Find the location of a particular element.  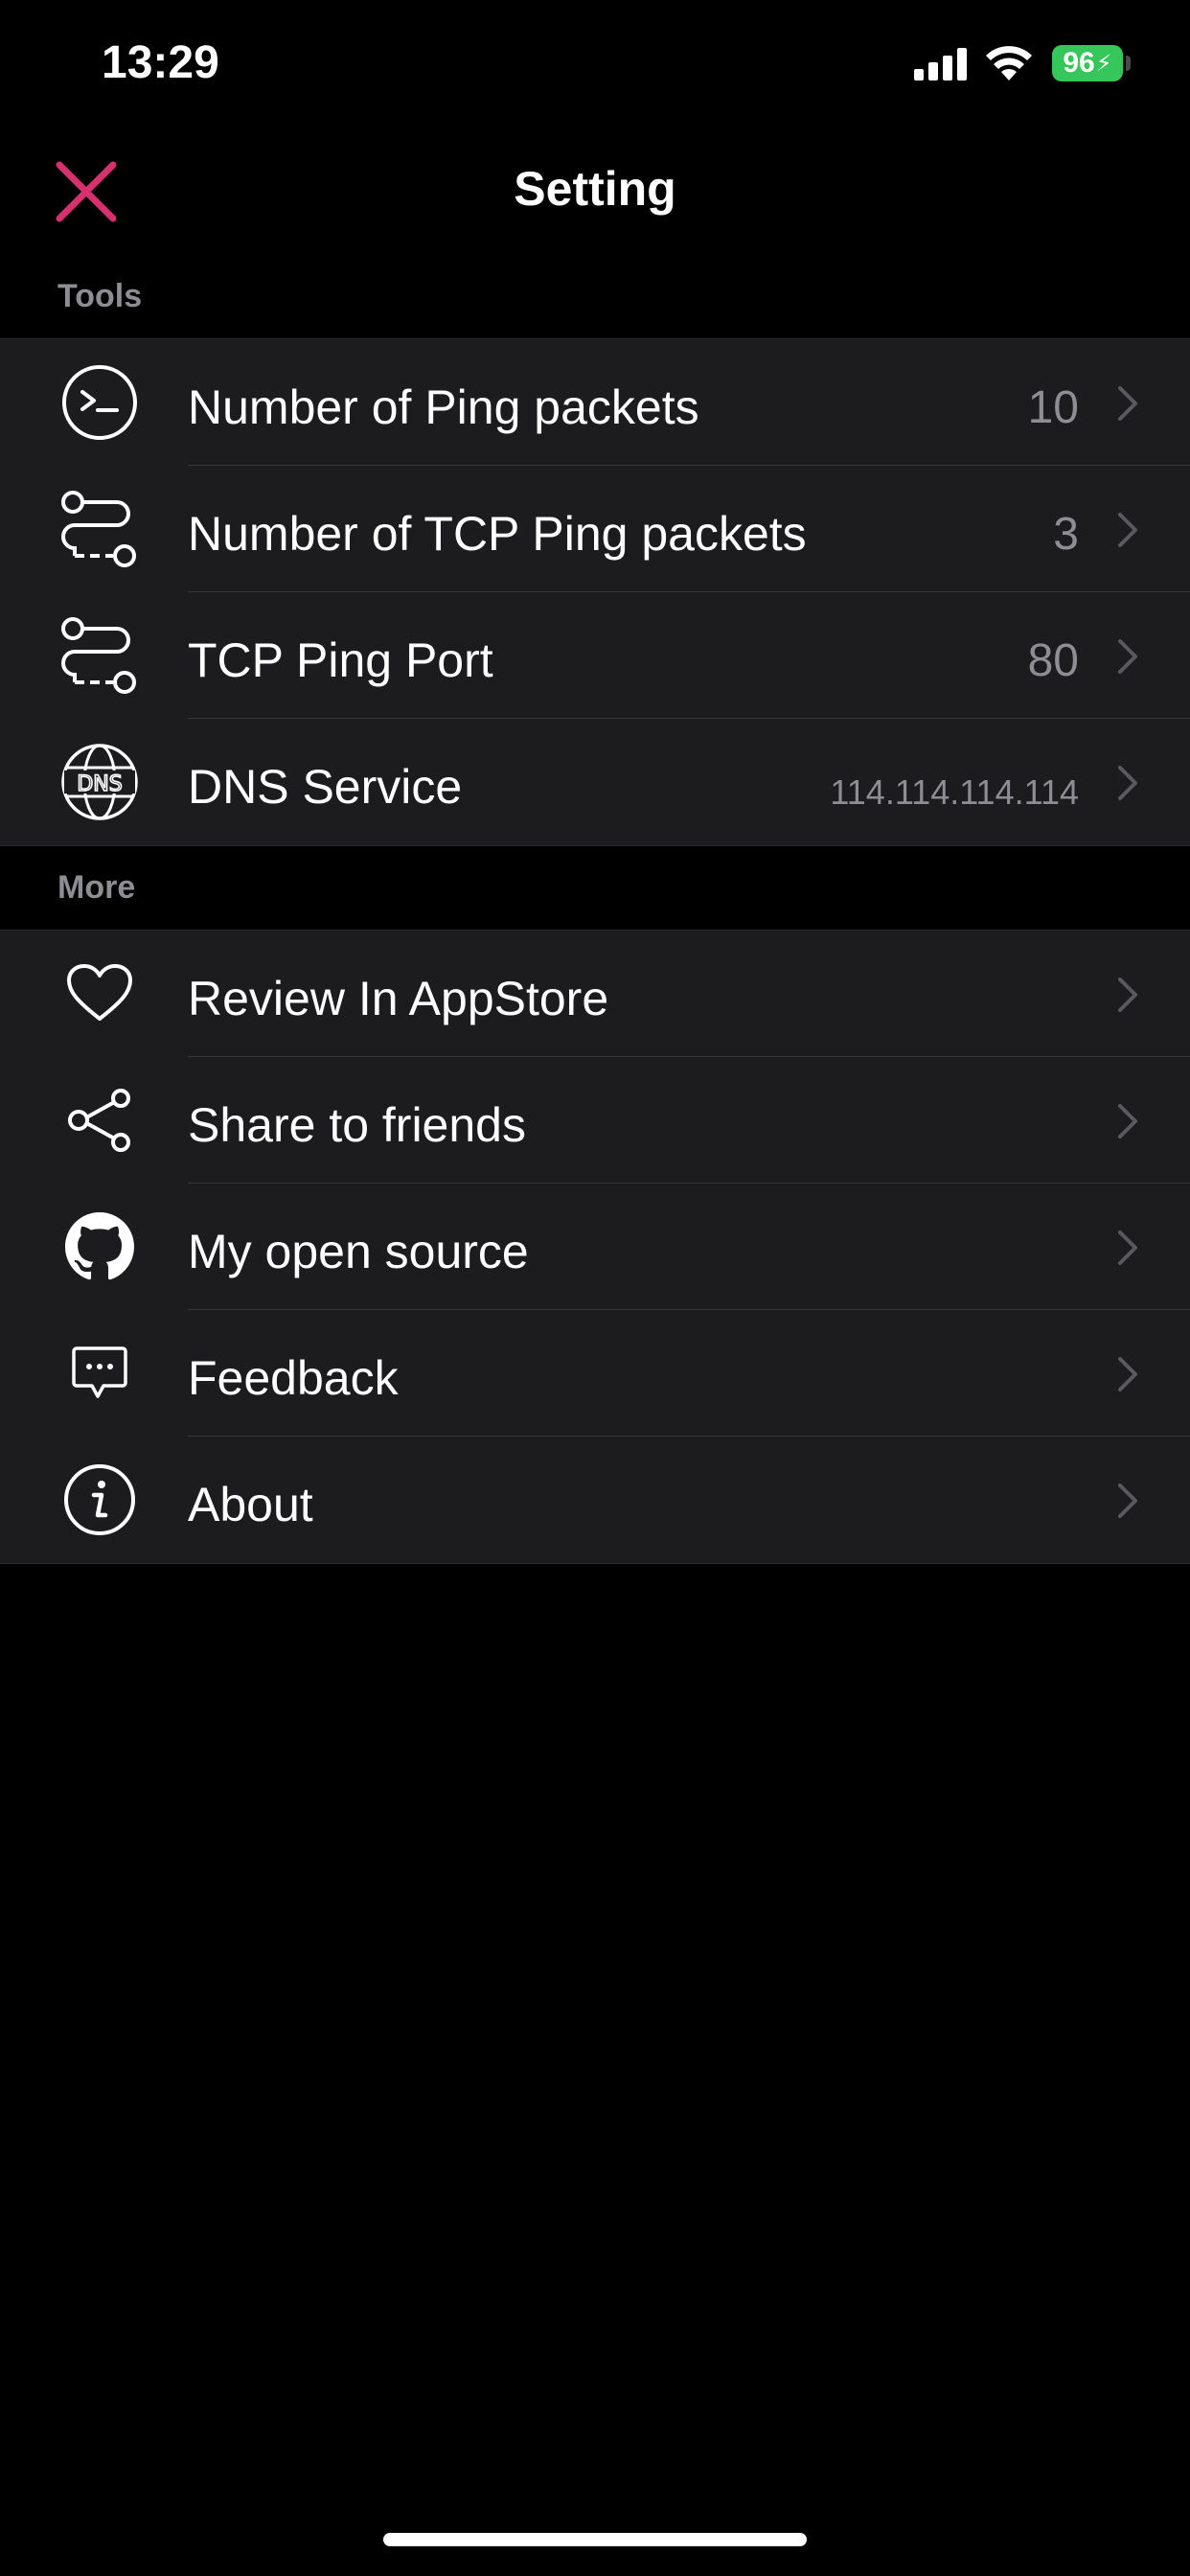

battery-cap is located at coordinates (1129, 63).